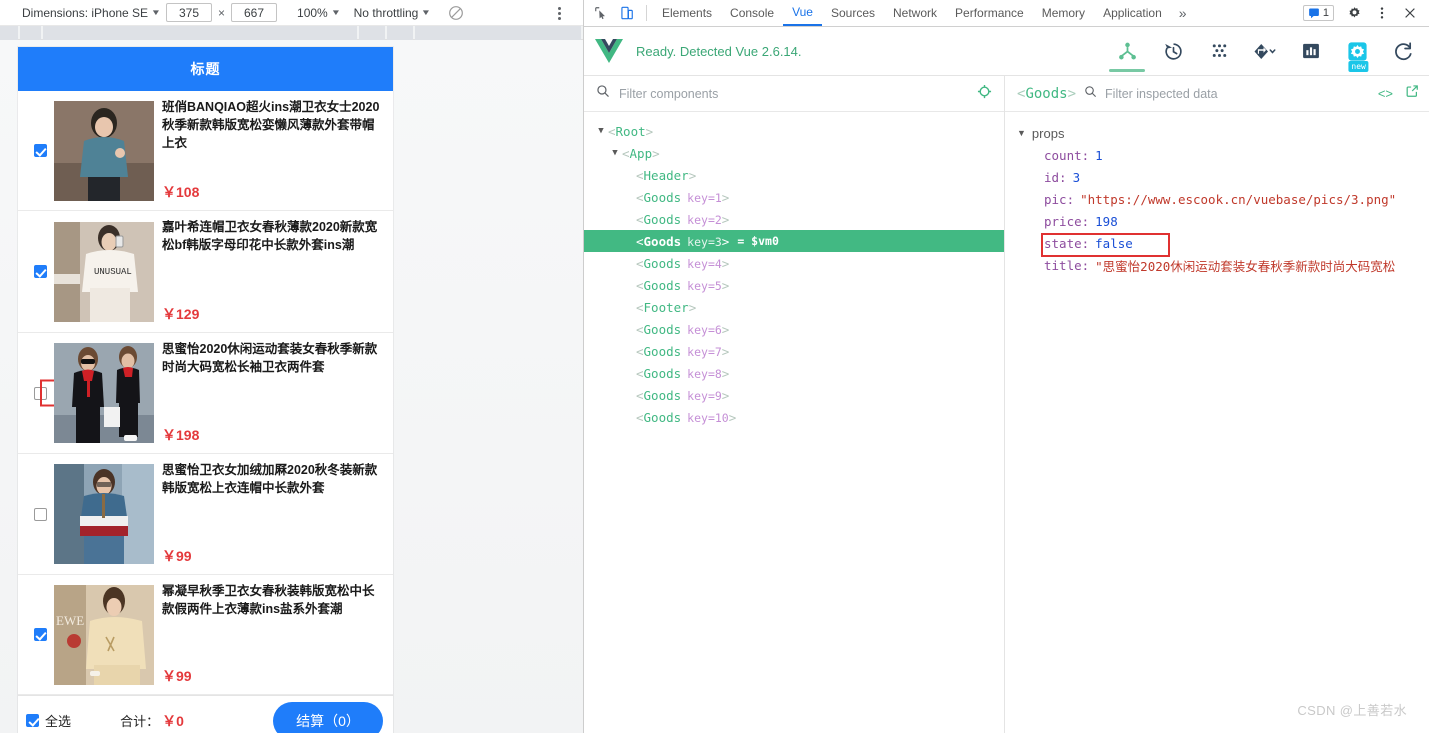 The width and height of the screenshot is (1429, 733). I want to click on select-all-control: 全选, so click(48, 720).